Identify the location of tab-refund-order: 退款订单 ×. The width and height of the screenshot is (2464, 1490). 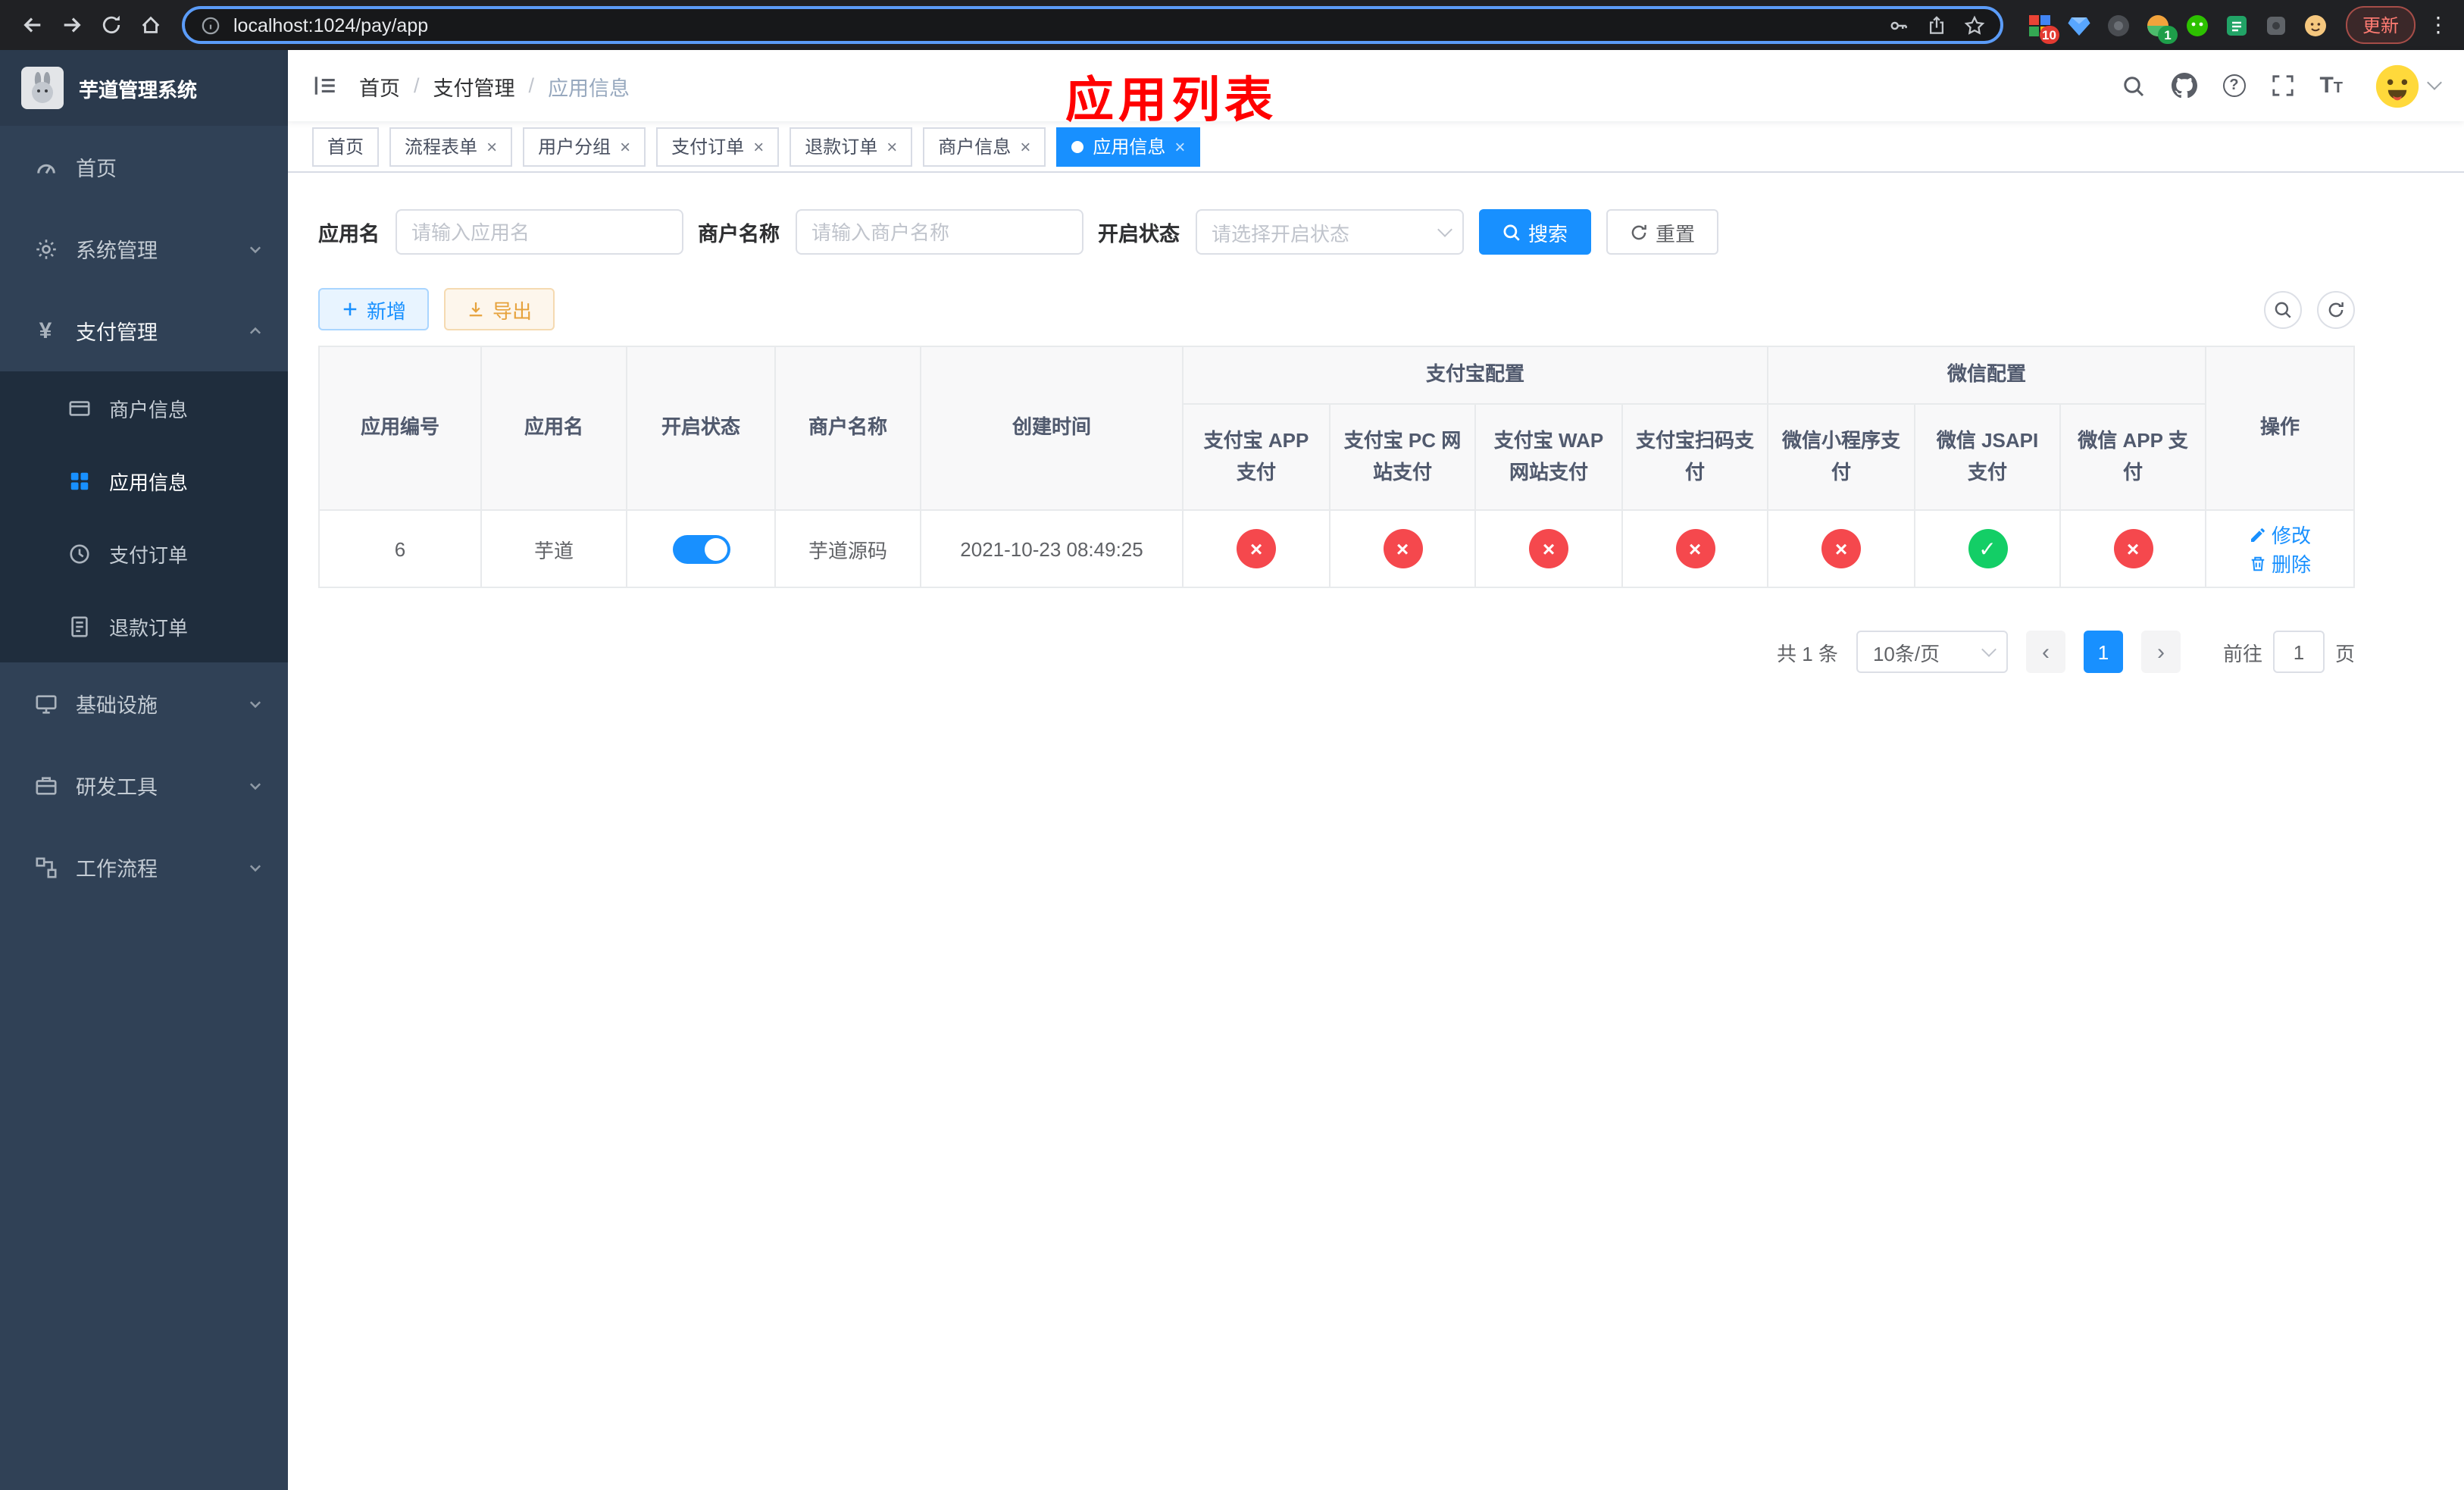
(851, 146).